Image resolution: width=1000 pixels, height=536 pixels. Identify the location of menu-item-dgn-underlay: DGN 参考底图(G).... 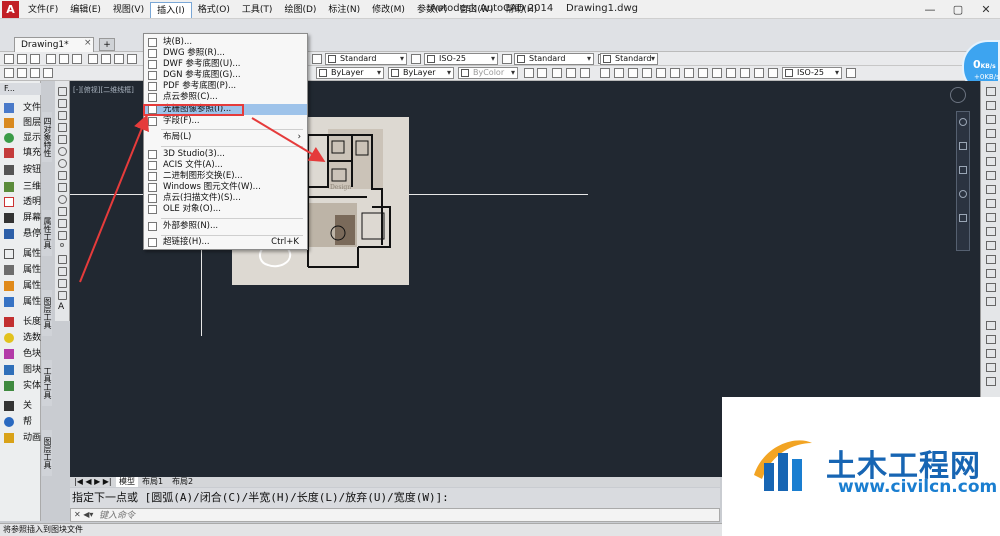
(225, 75).